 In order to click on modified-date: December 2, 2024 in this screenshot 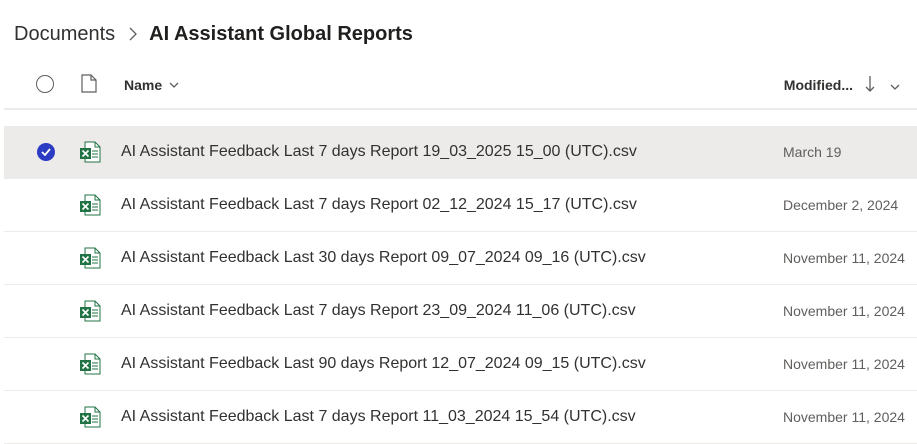, I will do `click(841, 205)`.